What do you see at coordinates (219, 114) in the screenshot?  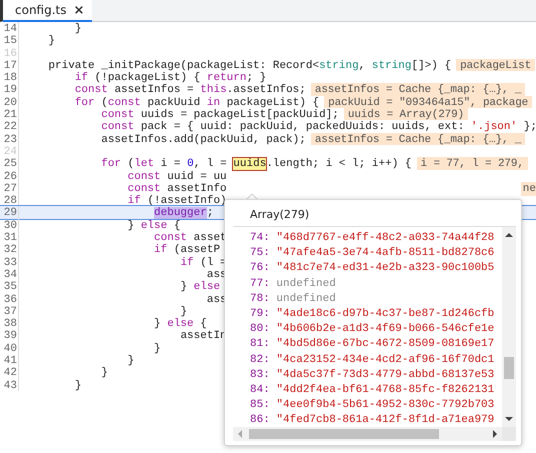 I see `code-text: const uuids = packageList[packUuid];` at bounding box center [219, 114].